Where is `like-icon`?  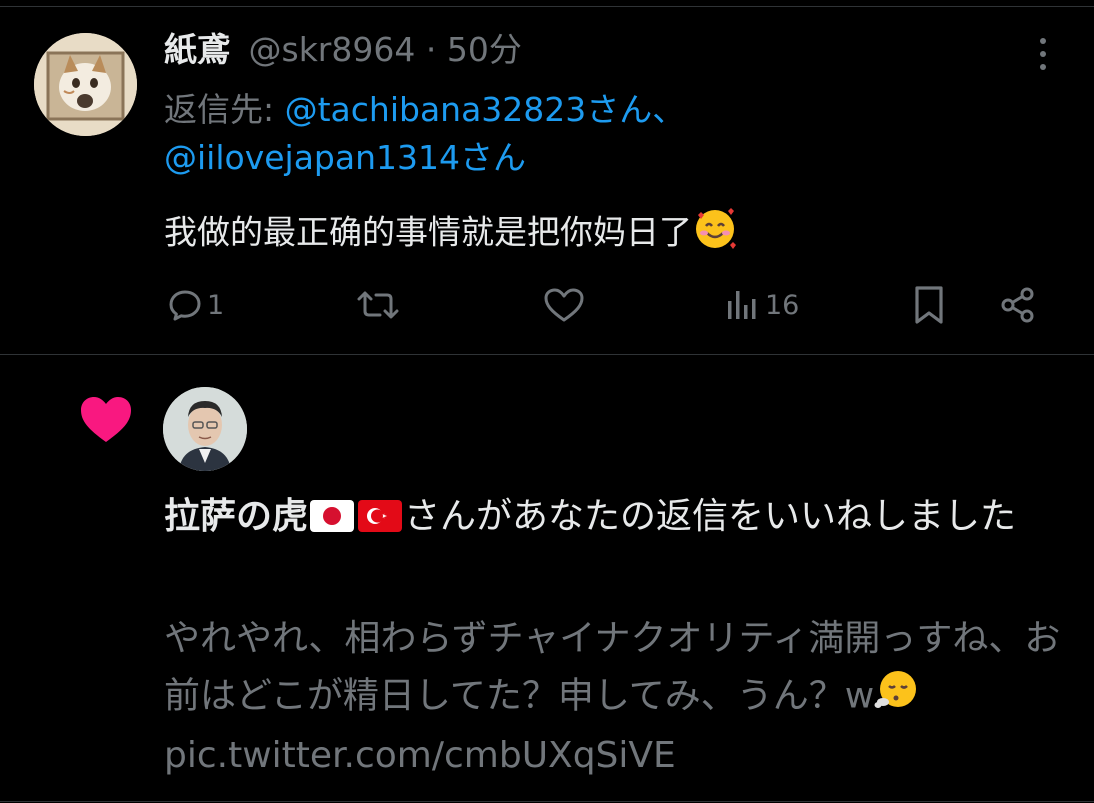 like-icon is located at coordinates (564, 305).